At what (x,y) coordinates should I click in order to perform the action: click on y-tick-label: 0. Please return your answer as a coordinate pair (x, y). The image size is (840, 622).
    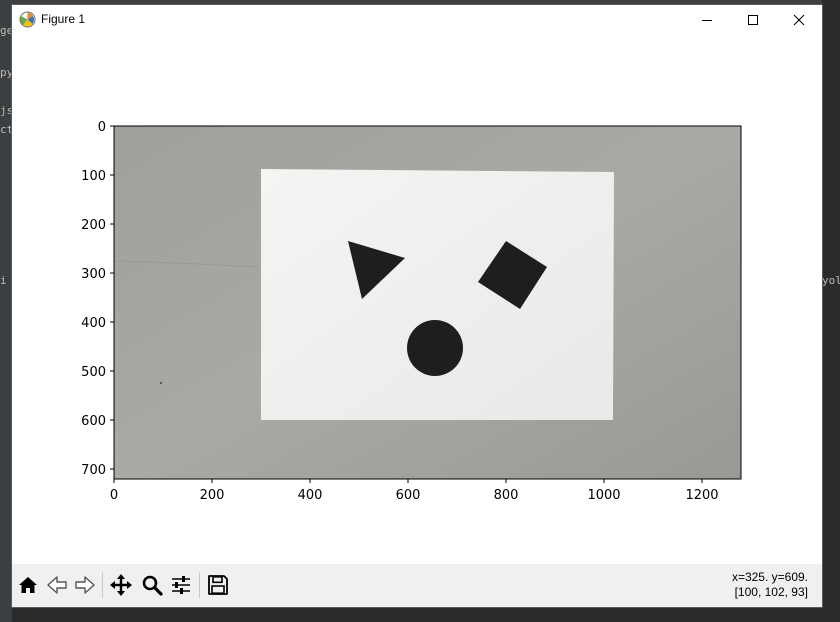
    Looking at the image, I should click on (102, 127).